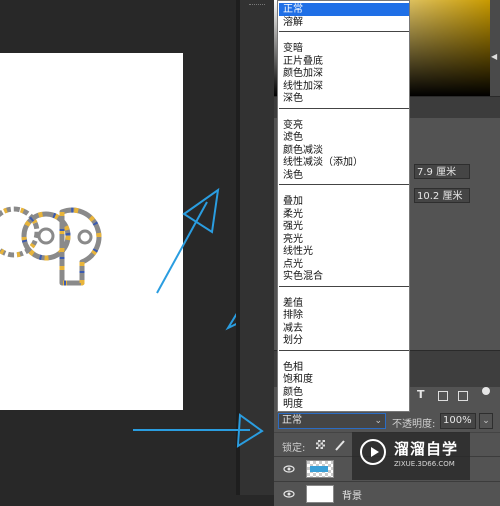 The image size is (500, 506). What do you see at coordinates (344, 73) in the screenshot?
I see `blend-mode-option: 颜色加深` at bounding box center [344, 73].